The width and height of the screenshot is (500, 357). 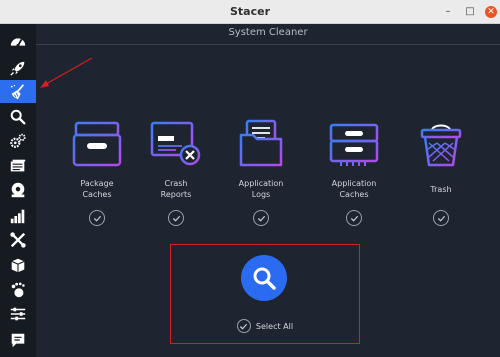 I want to click on category-label: Crash Reports, so click(x=176, y=189).